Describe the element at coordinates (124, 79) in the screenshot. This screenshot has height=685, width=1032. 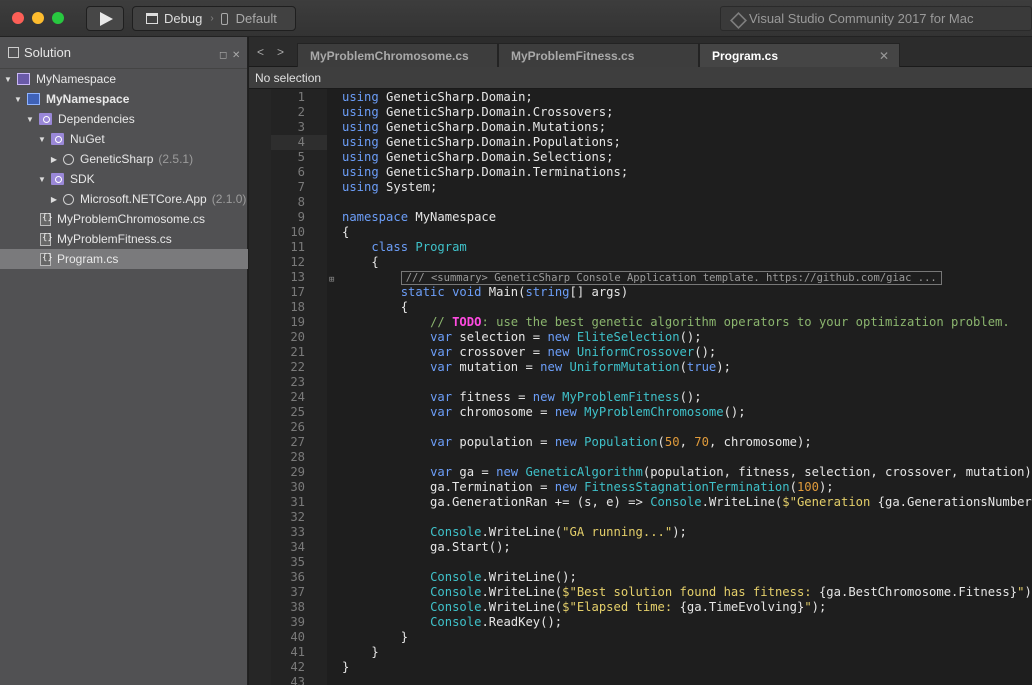
I see `tree-item-solution: ▼ MyNamespace` at that location.